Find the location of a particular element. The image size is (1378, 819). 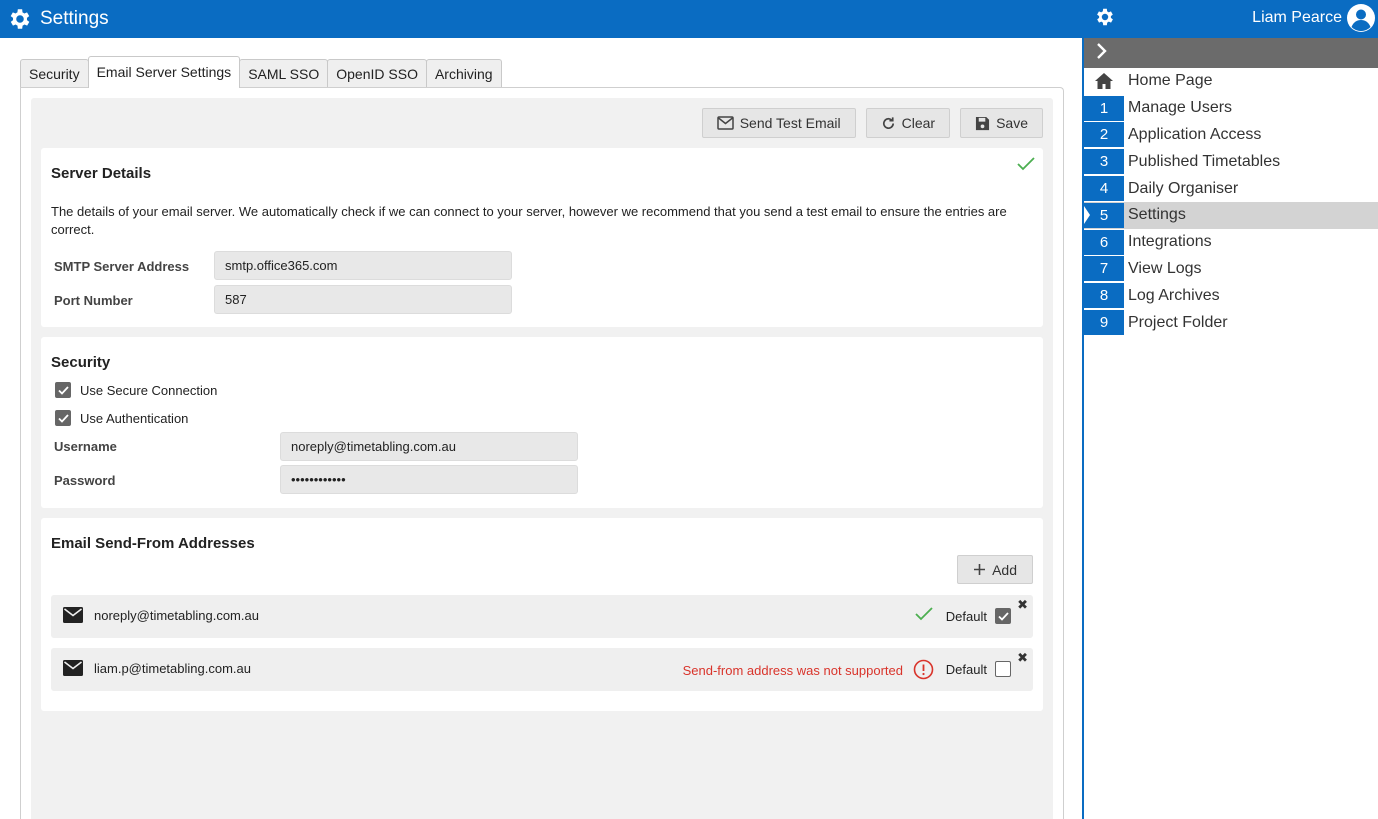

smtp-server-label: SMTP Server Address is located at coordinates (122, 266).